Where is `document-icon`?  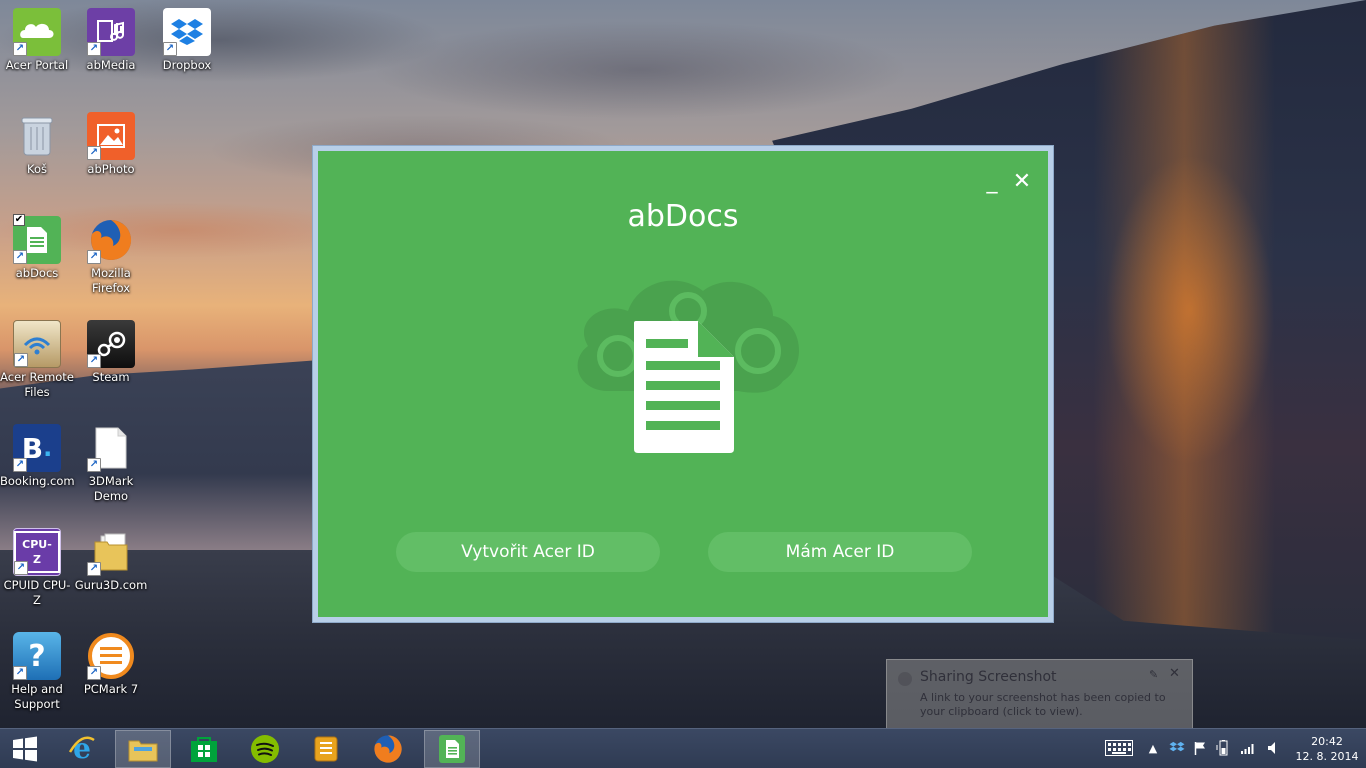 document-icon is located at coordinates (684, 387).